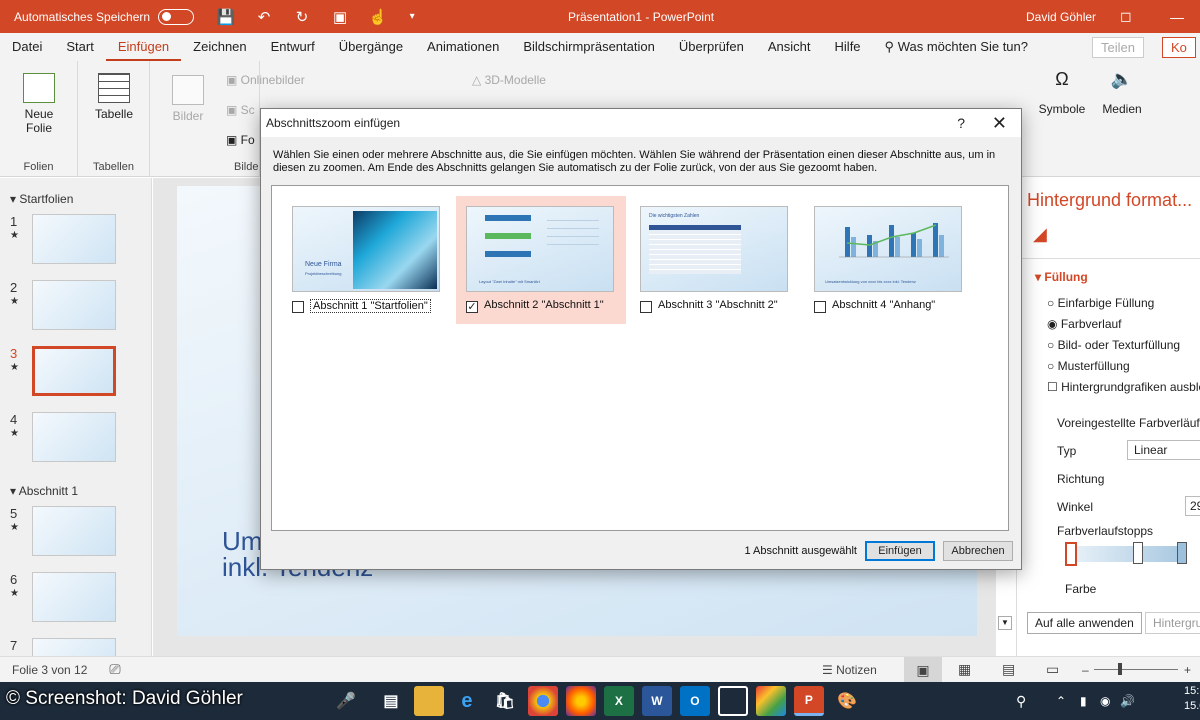  What do you see at coordinates (1005, 623) in the screenshot?
I see `scroll-down-arrow: ▼` at bounding box center [1005, 623].